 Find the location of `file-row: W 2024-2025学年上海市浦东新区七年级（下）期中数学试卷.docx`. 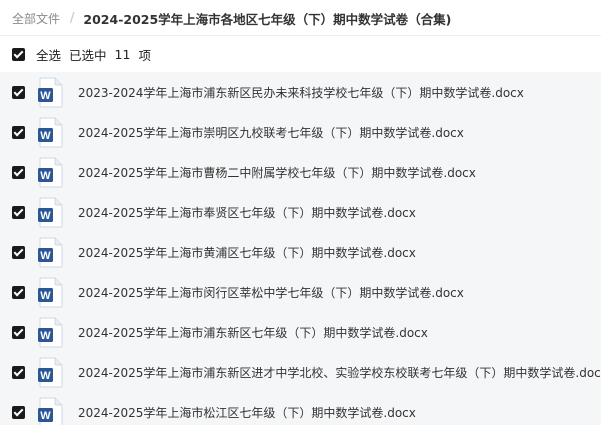

file-row: W 2024-2025学年上海市浦东新区七年级（下）期中数学试卷.docx is located at coordinates (300, 332).